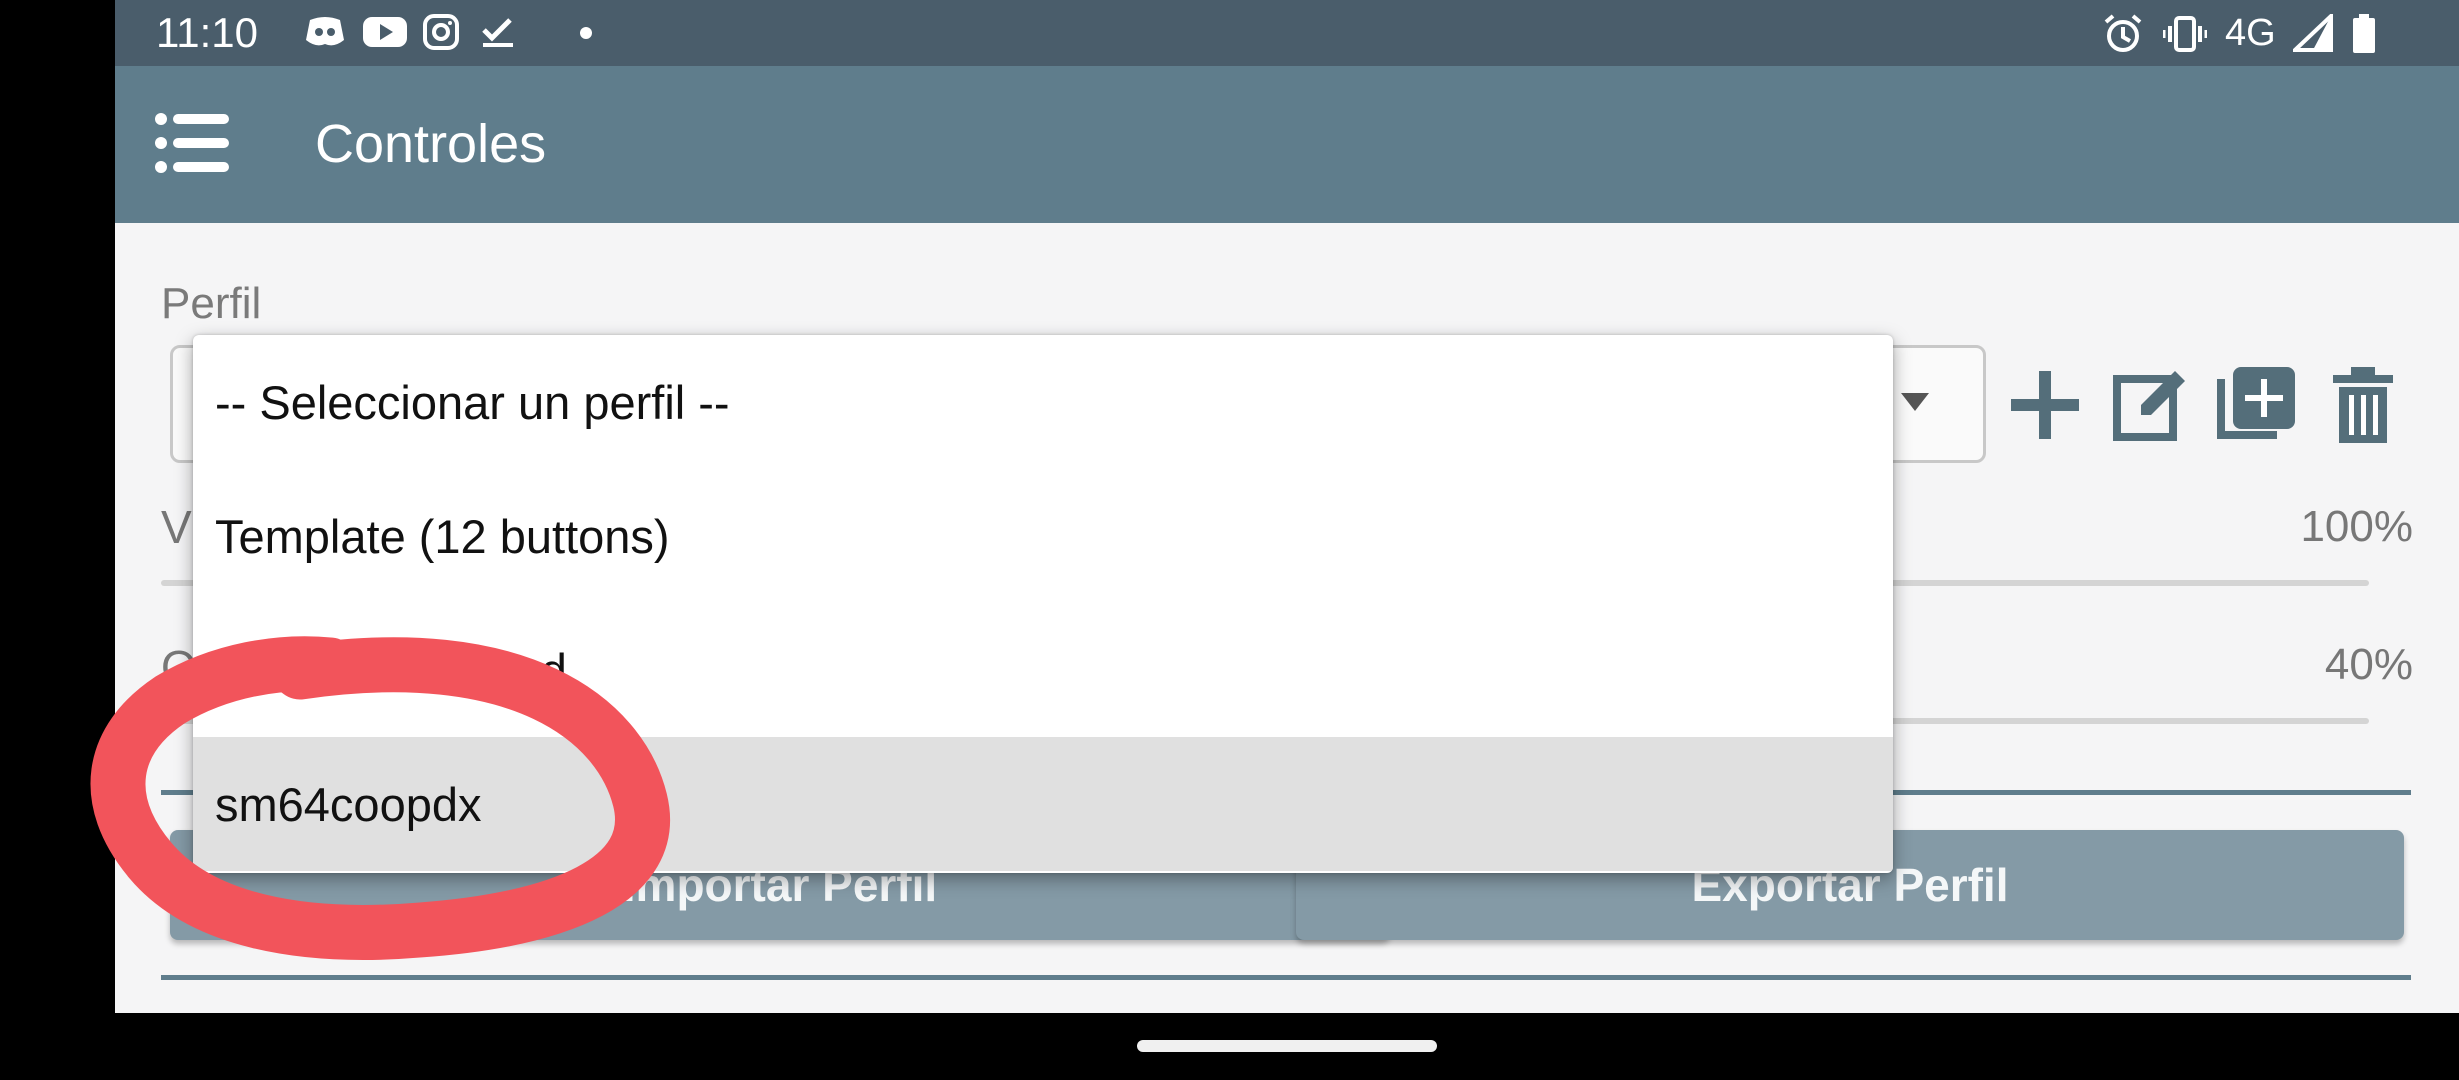 This screenshot has height=1080, width=2459. What do you see at coordinates (179, 667) in the screenshot?
I see `slider-label-2: O` at bounding box center [179, 667].